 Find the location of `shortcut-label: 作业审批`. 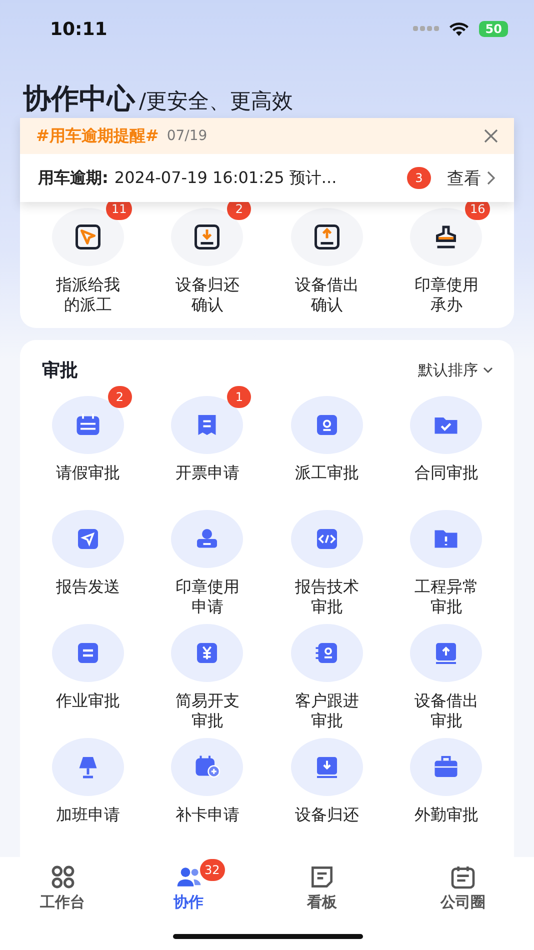

shortcut-label: 作业审批 is located at coordinates (87, 701).